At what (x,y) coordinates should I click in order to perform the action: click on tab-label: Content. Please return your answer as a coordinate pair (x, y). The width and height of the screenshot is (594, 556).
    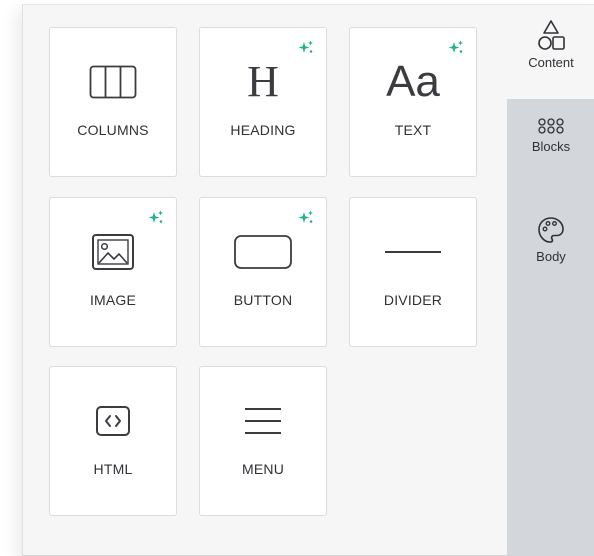
    Looking at the image, I should click on (551, 62).